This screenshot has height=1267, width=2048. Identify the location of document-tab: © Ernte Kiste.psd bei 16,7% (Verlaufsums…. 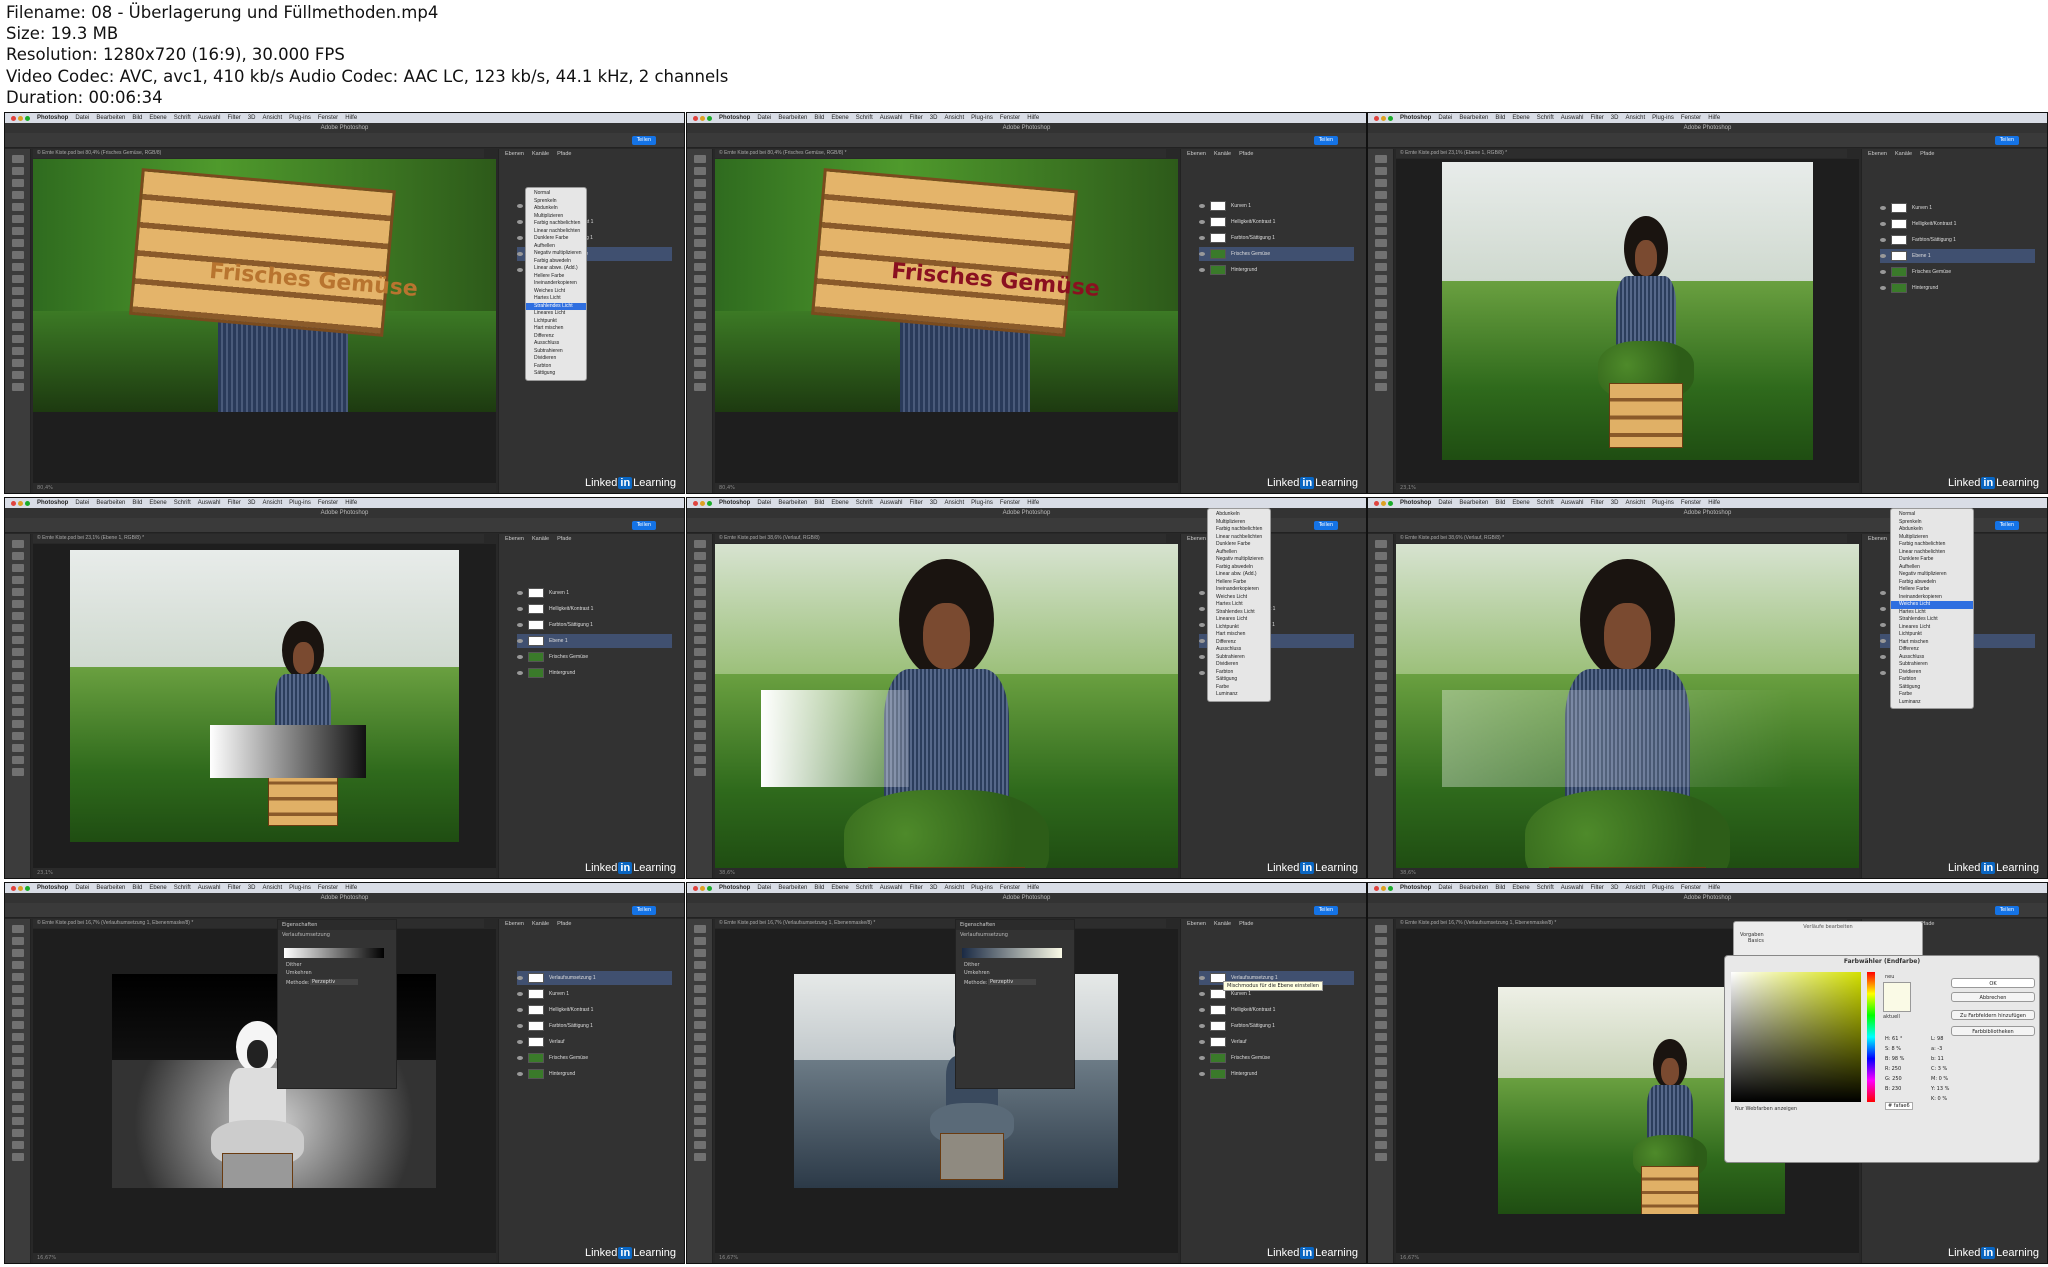
(258, 923).